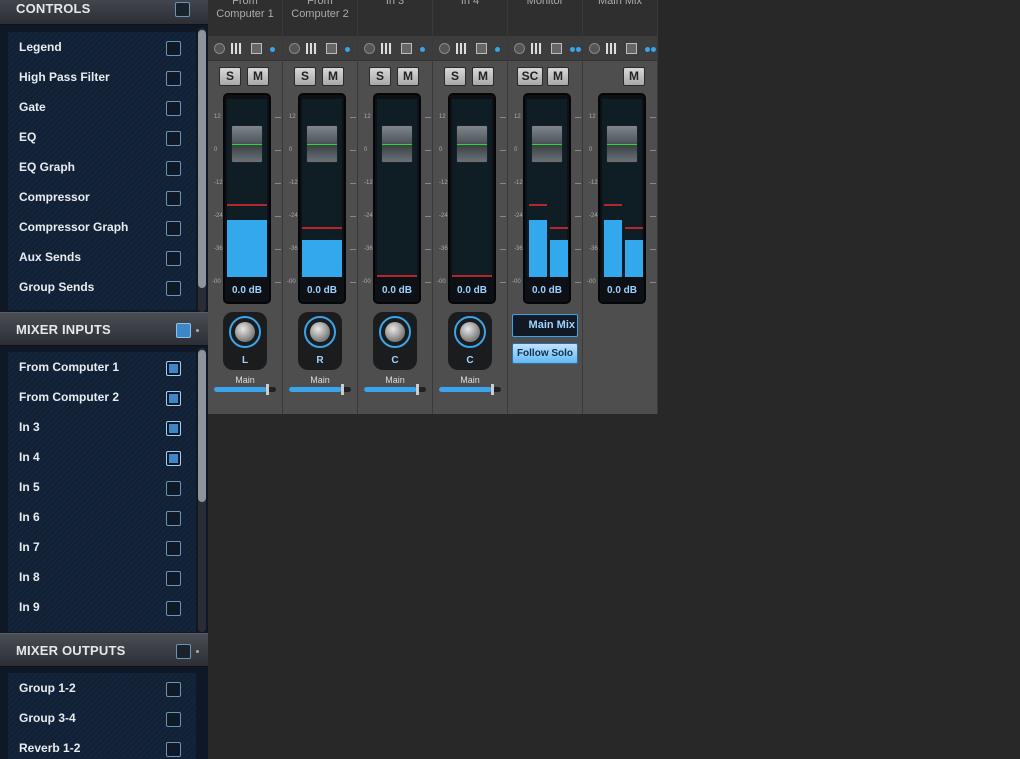 This screenshot has height=759, width=1020. Describe the element at coordinates (102, 577) in the screenshot. I see `list-item: In 8` at that location.